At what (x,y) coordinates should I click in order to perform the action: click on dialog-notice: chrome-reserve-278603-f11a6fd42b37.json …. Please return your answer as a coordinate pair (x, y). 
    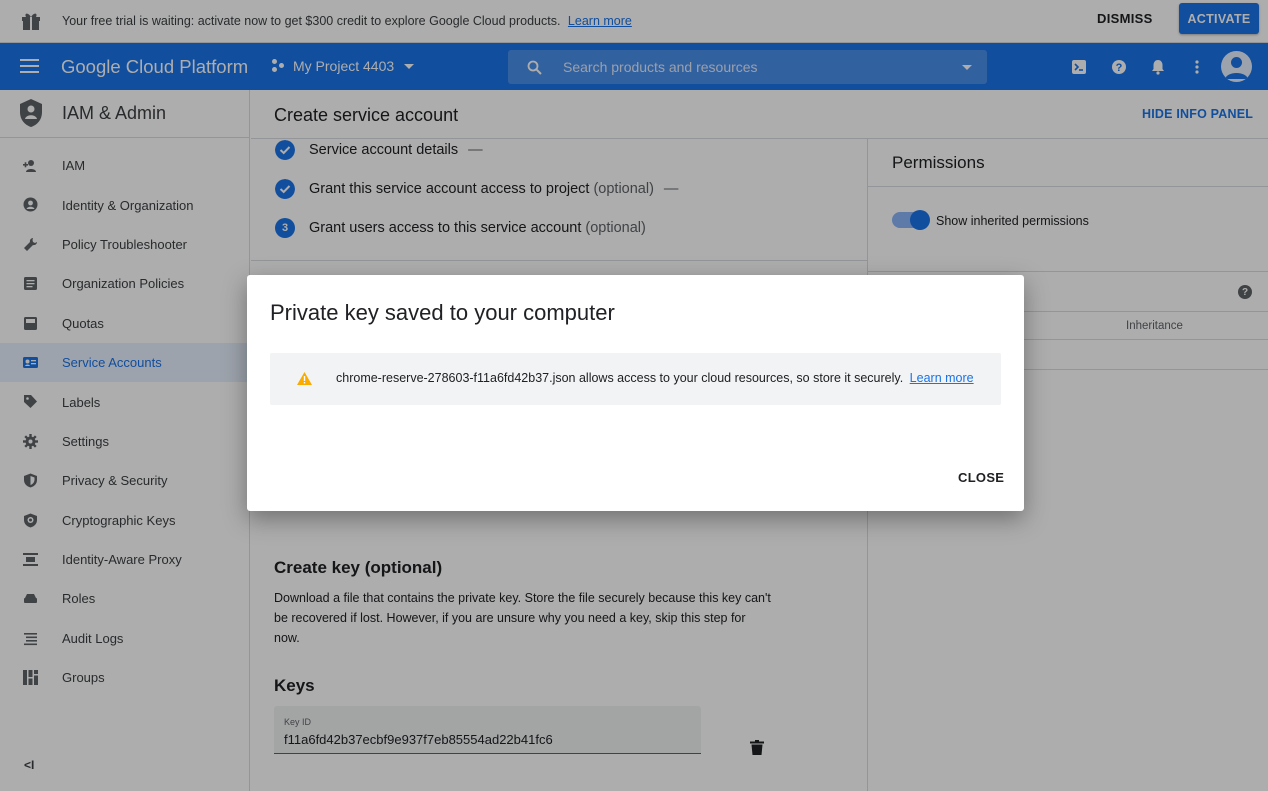
    Looking at the image, I should click on (635, 379).